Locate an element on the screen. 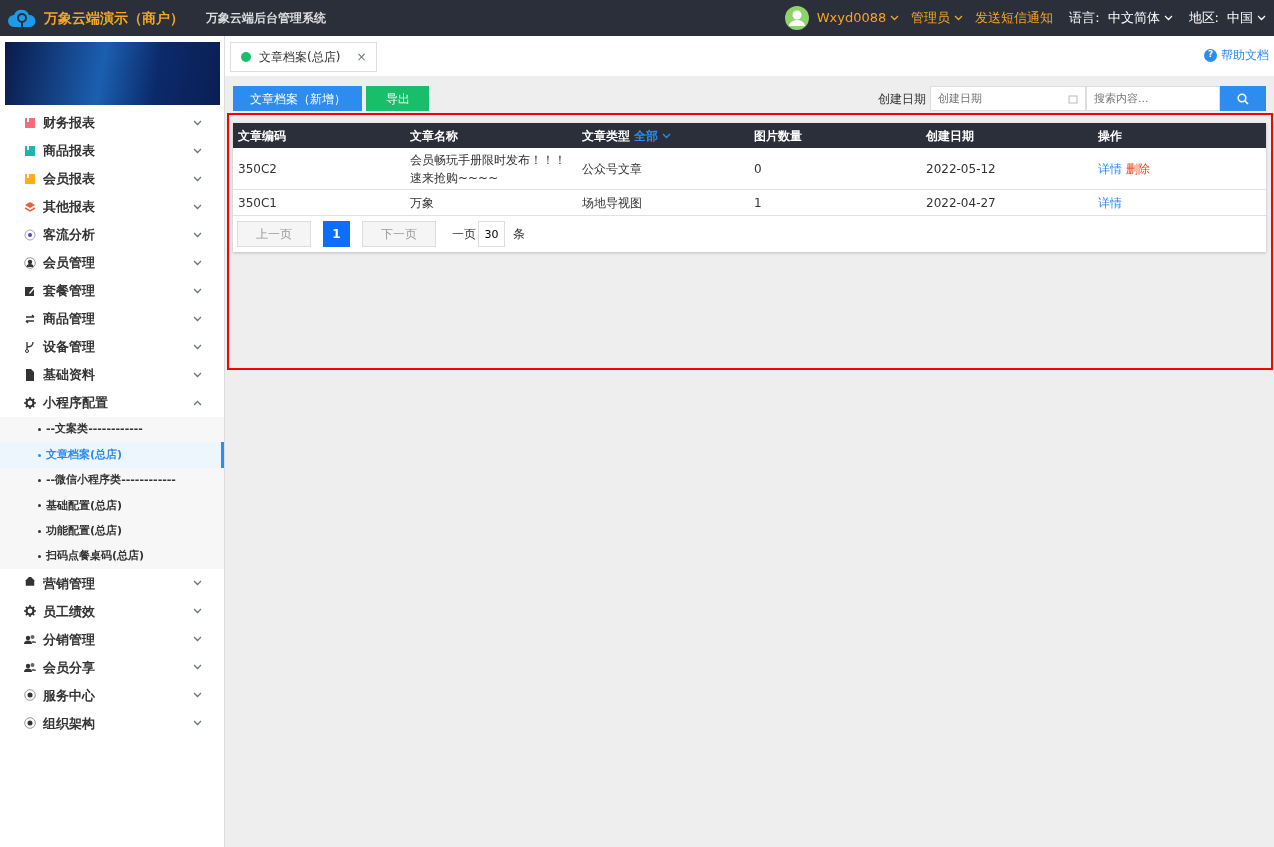  sidebar-item: 会员管理 is located at coordinates (112, 263).